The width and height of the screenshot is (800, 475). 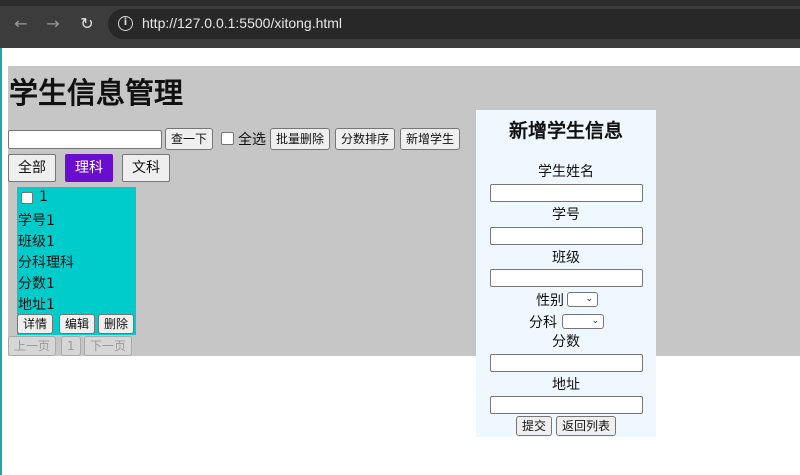 I want to click on sort-score-button: 分数排序, so click(x=365, y=139).